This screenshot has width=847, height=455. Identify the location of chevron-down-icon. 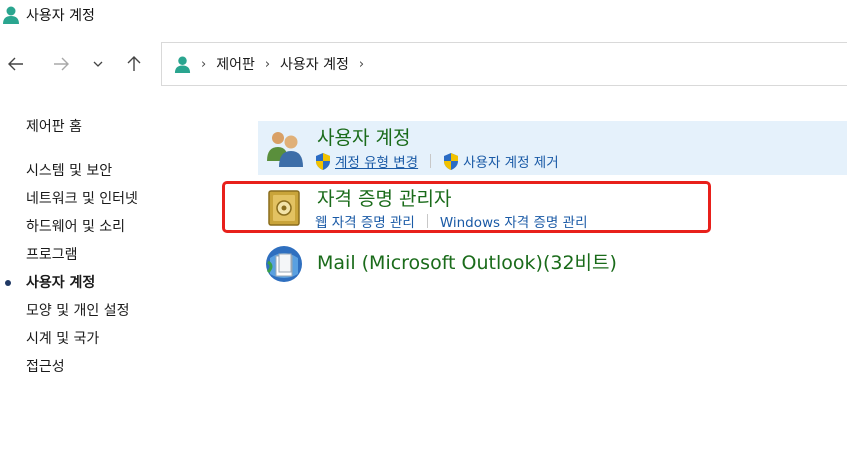
(98, 64).